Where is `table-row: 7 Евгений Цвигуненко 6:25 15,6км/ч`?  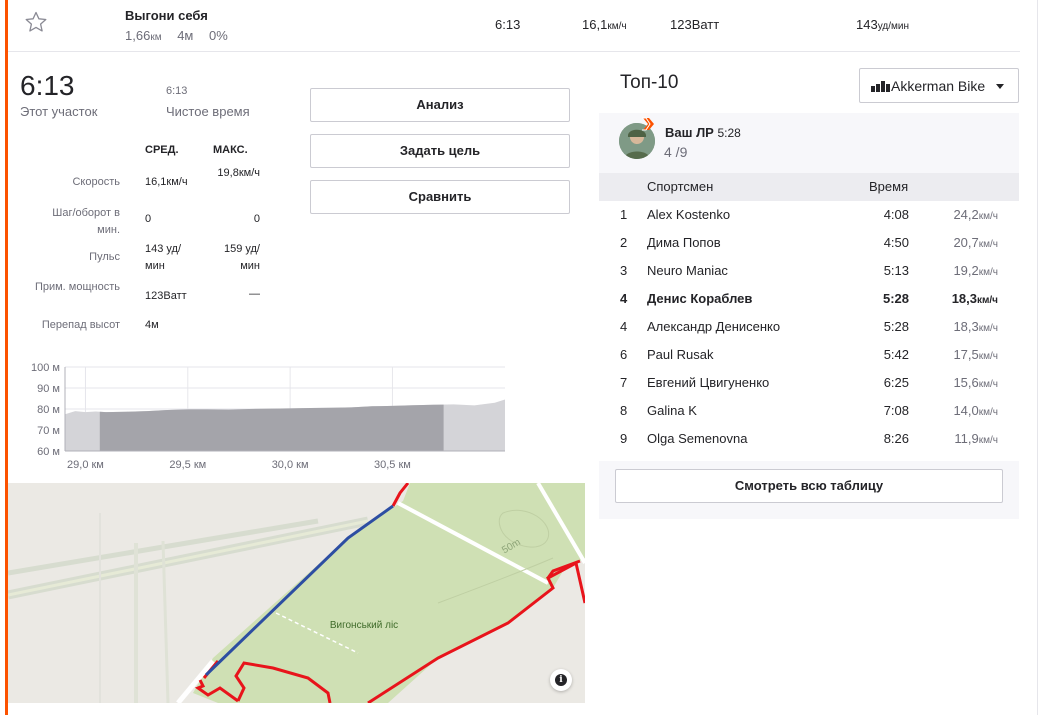
table-row: 7 Евгений Цвигуненко 6:25 15,6км/ч is located at coordinates (809, 383).